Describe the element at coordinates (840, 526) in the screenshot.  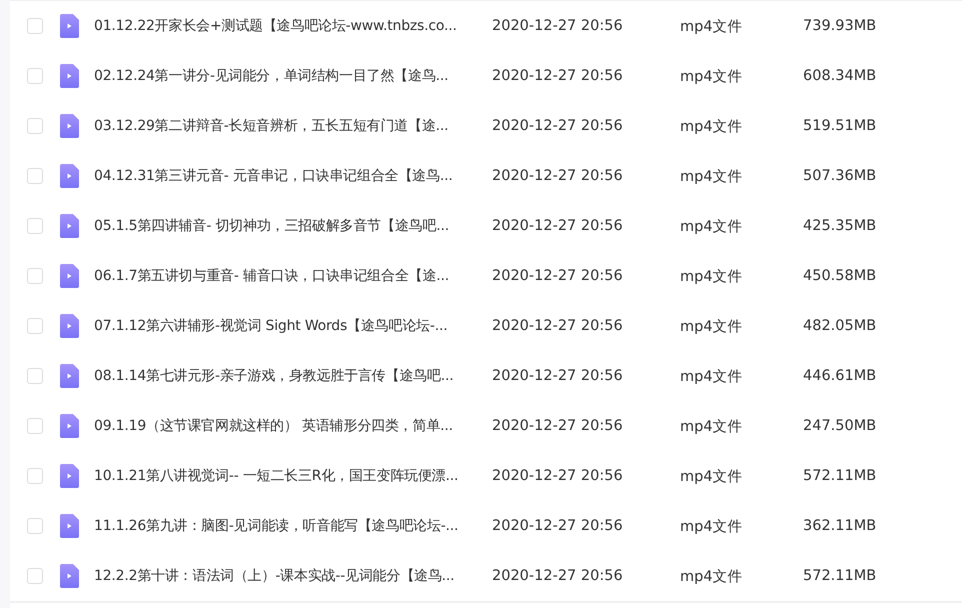
I see `file-size: 362.11MB` at that location.